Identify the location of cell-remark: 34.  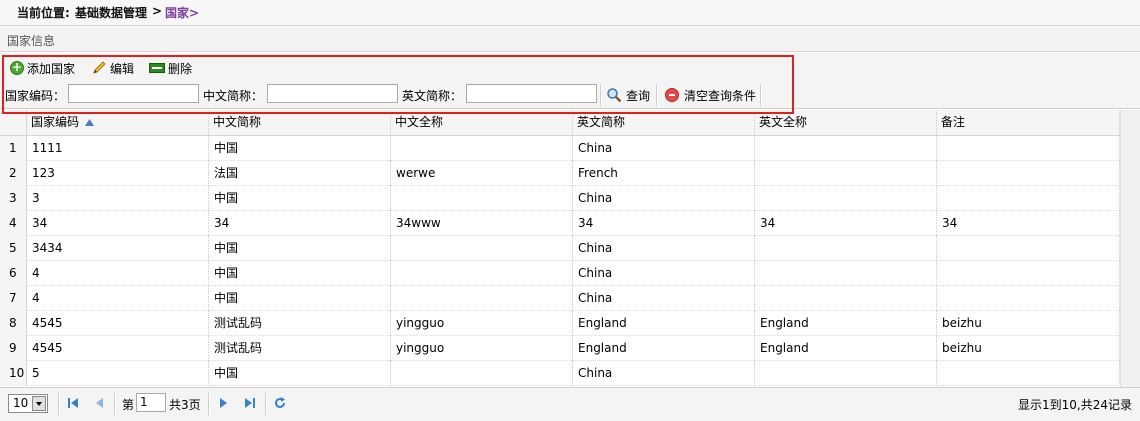
(1028, 223).